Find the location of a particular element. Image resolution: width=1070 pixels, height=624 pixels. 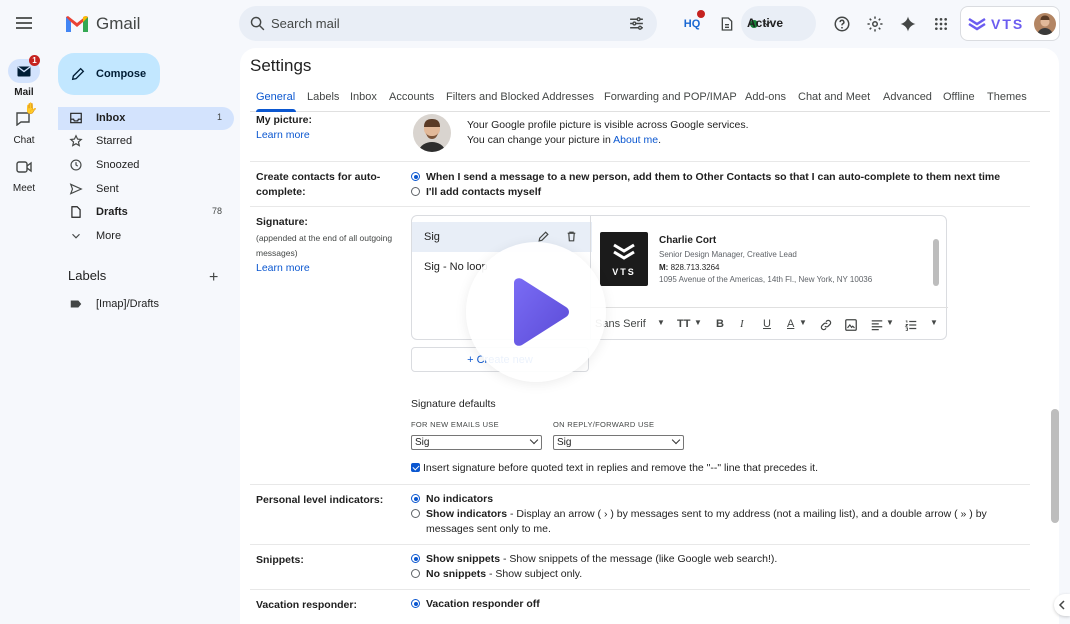

create-contacts-option-manual: I'll add contacts myself is located at coordinates (476, 192).